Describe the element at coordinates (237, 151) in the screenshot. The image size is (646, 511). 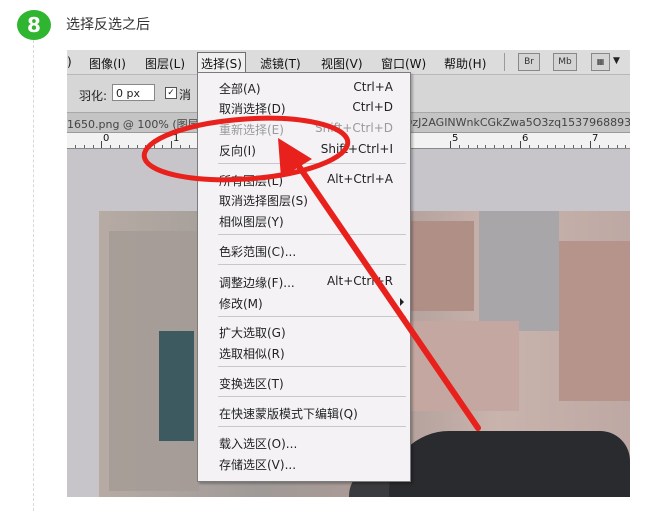
I see `menu-item-label: 反向(I)` at that location.